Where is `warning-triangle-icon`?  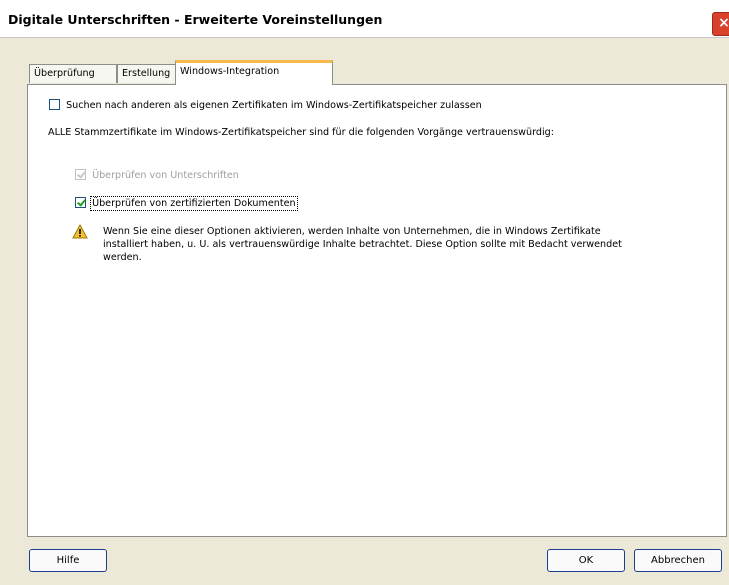 warning-triangle-icon is located at coordinates (80, 231).